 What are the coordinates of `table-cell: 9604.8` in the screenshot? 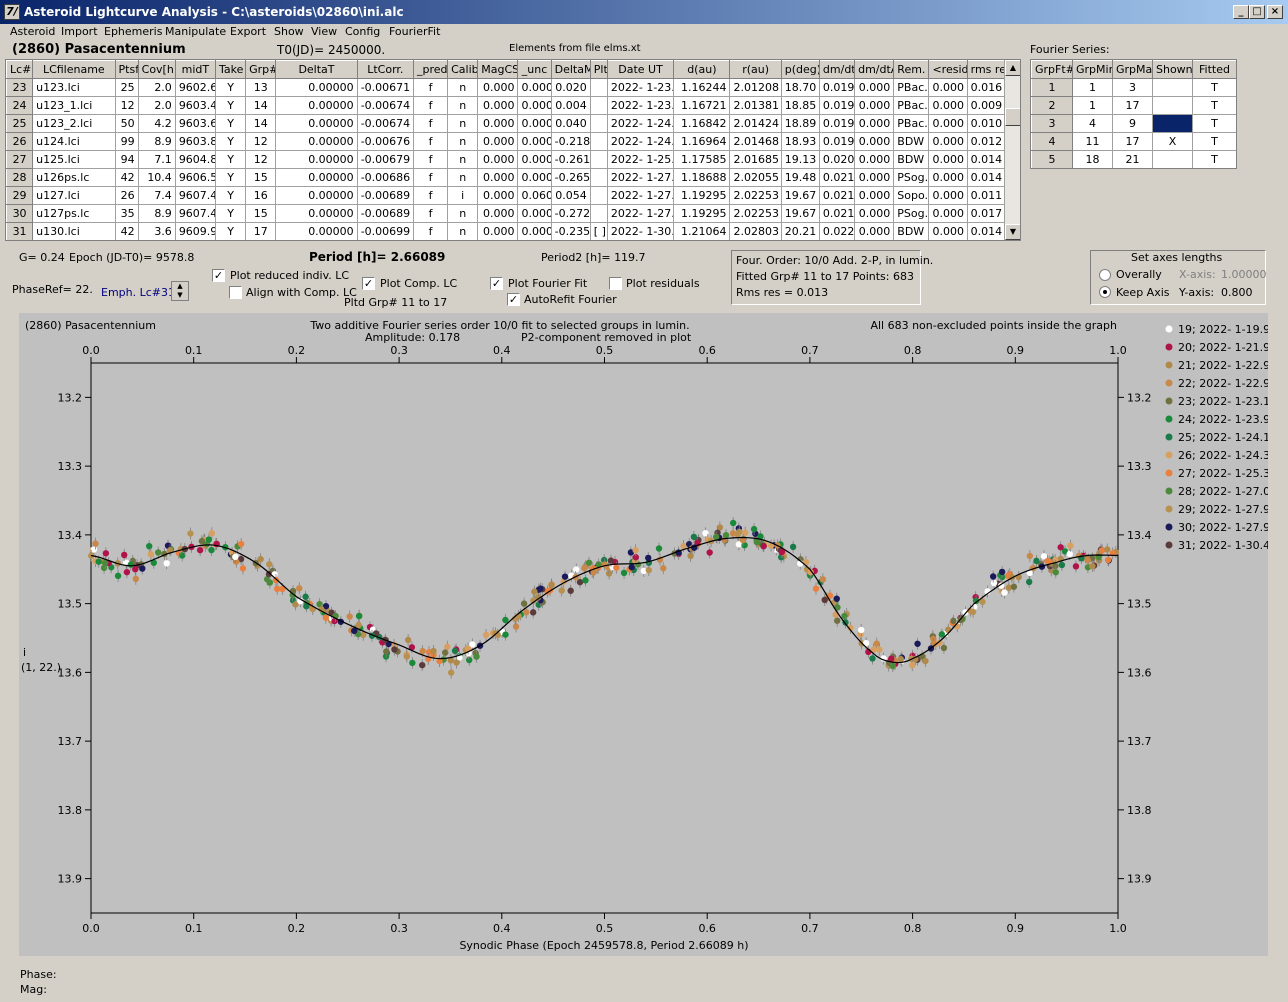 It's located at (195, 159).